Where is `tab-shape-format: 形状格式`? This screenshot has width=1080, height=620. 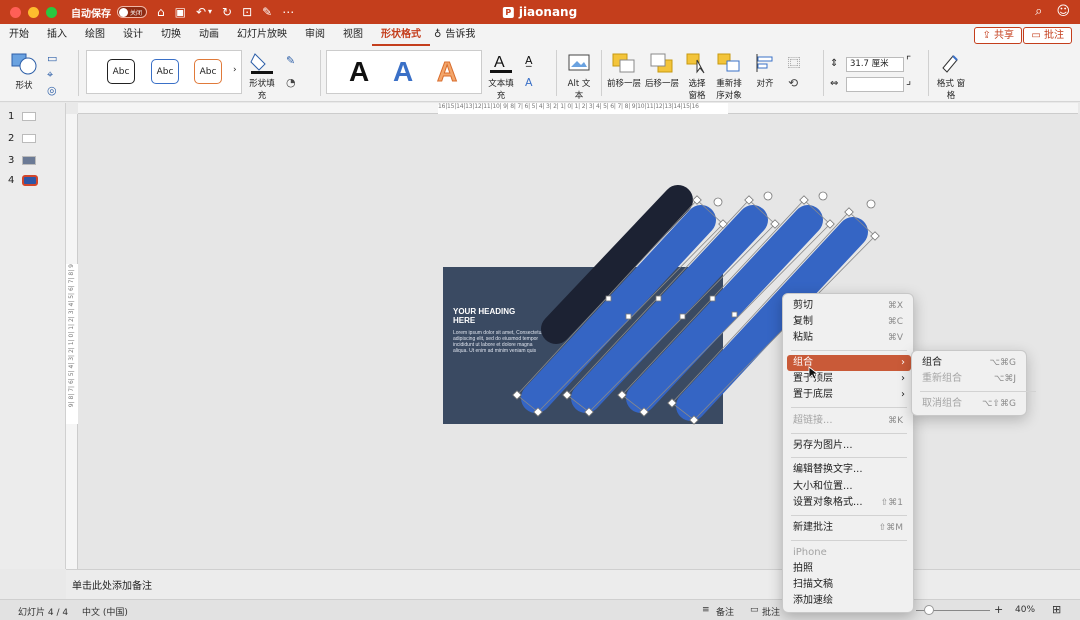
tab-shape-format: 形状格式 is located at coordinates (401, 35).